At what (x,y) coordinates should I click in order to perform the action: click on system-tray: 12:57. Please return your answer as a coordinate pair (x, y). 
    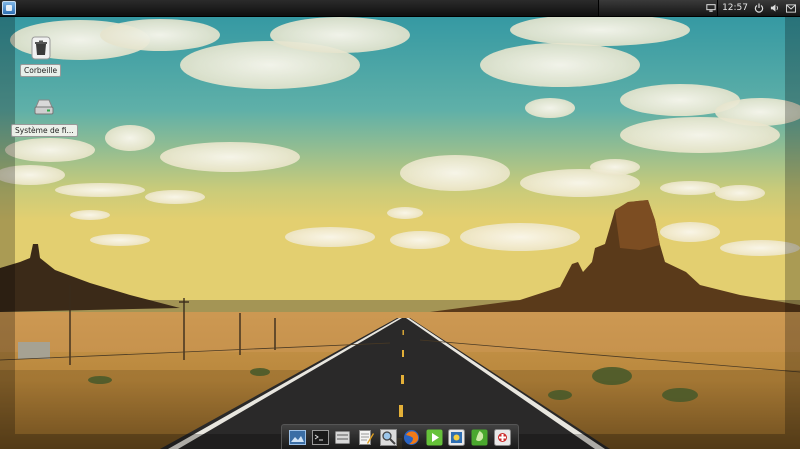
    Looking at the image, I should click on (699, 8).